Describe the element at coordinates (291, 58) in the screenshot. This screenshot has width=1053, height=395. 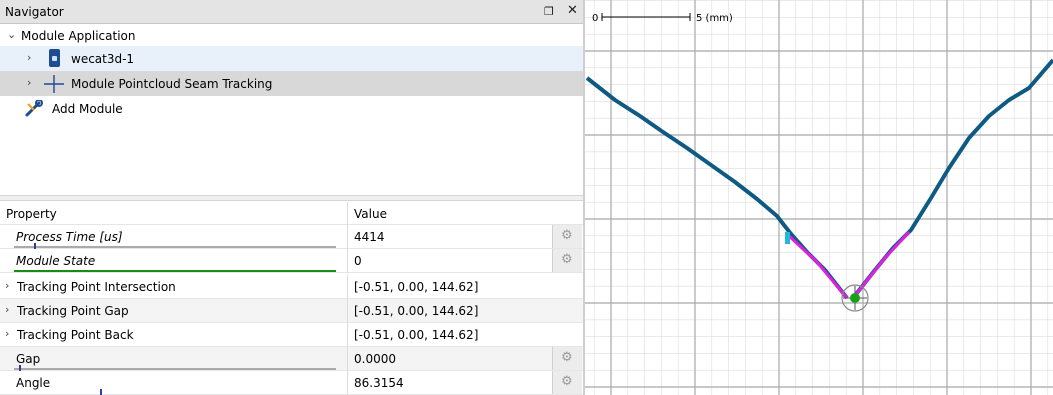
I see `tree-item-wecat3d: › wecat3d-1` at that location.